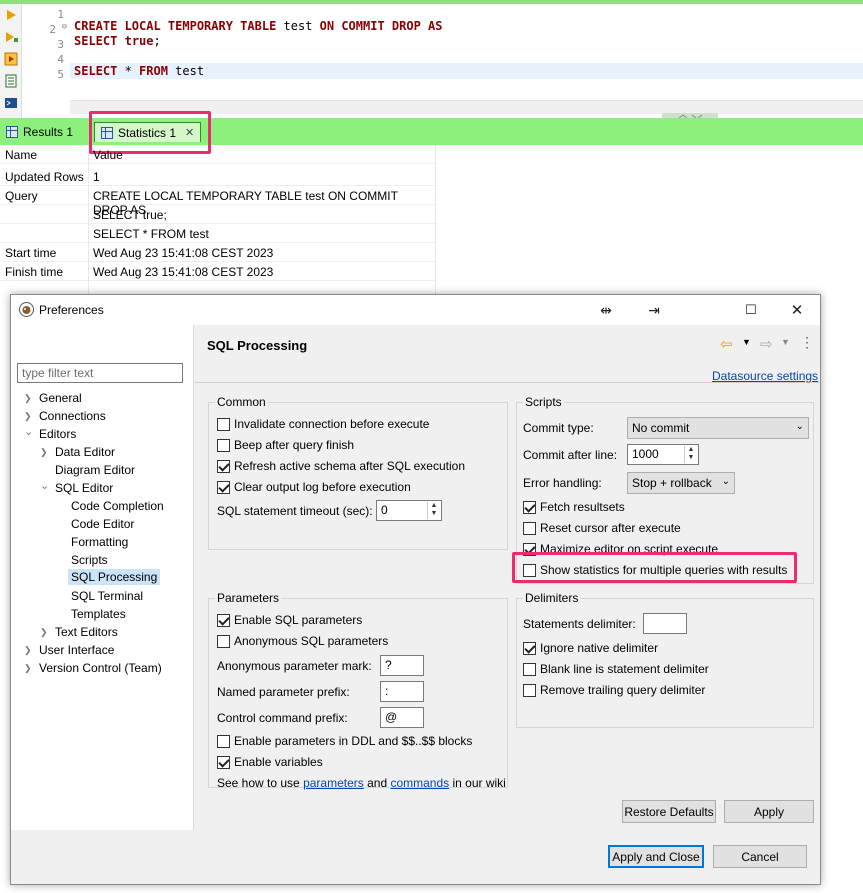 This screenshot has height=893, width=863. I want to click on table-row: SELECT true;, so click(217, 214).